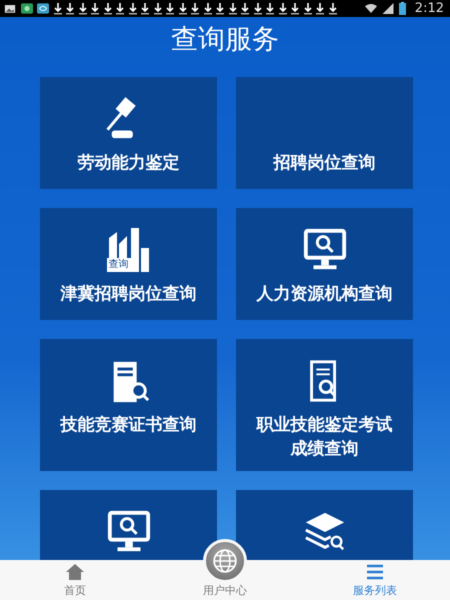 This screenshot has height=600, width=450. What do you see at coordinates (325, 163) in the screenshot?
I see `tile-label: 招聘岗位查询` at bounding box center [325, 163].